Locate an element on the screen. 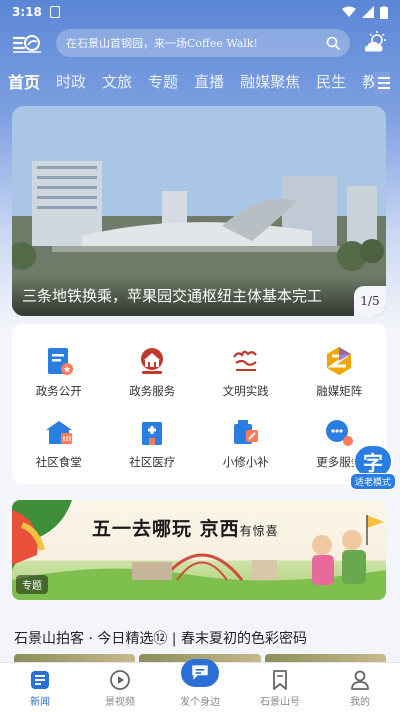  more-services-icon is located at coordinates (340, 432).